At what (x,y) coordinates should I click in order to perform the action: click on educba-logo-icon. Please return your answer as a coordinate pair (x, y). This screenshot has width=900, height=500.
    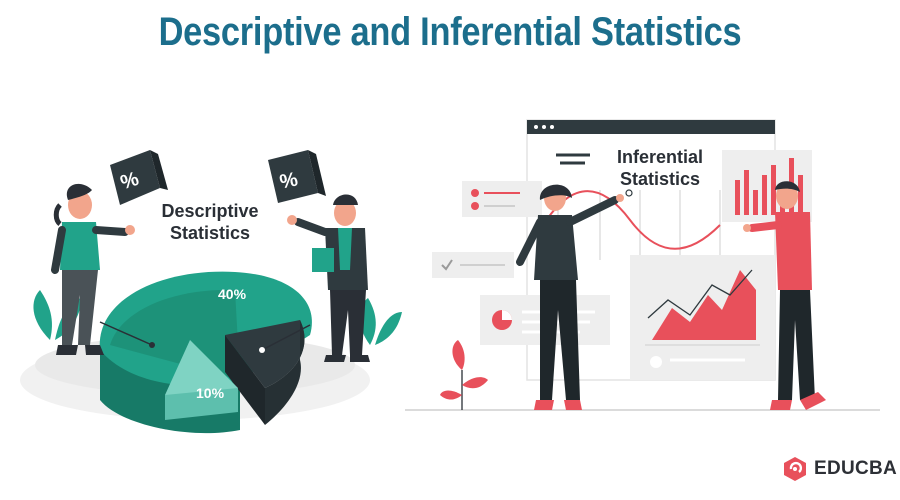
    Looking at the image, I should click on (795, 469).